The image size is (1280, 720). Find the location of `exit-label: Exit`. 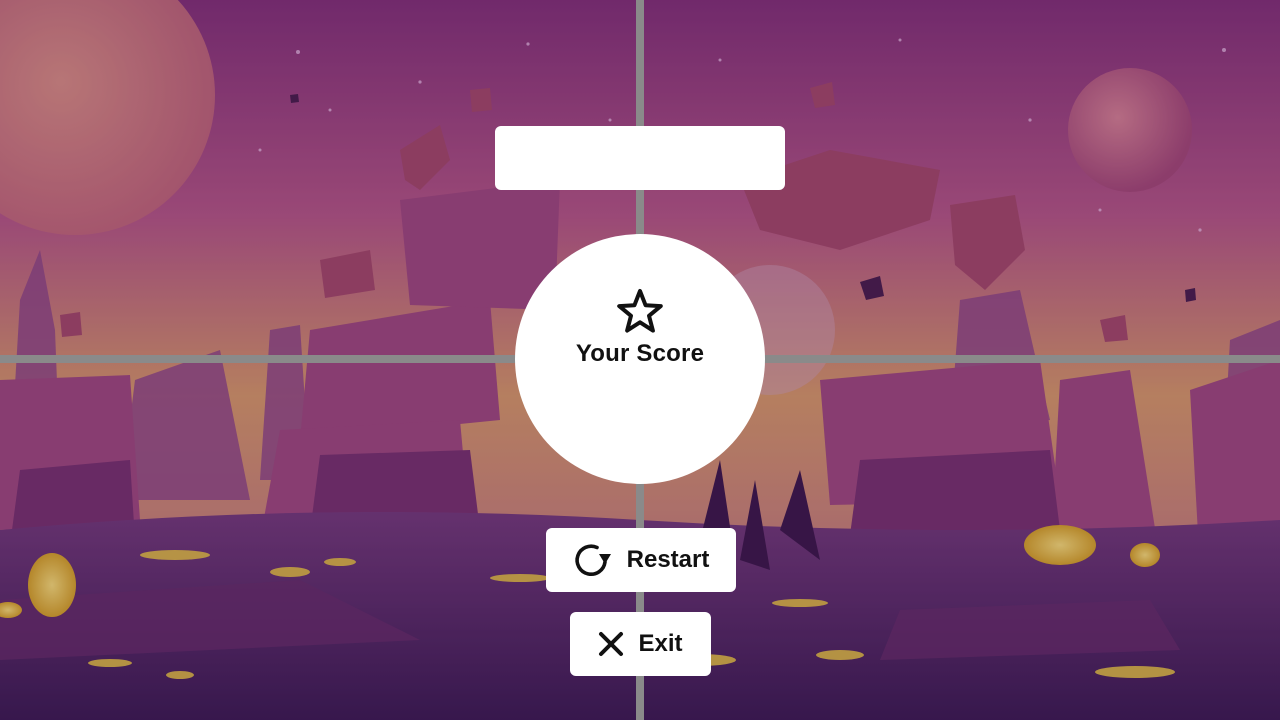

exit-label: Exit is located at coordinates (660, 643).